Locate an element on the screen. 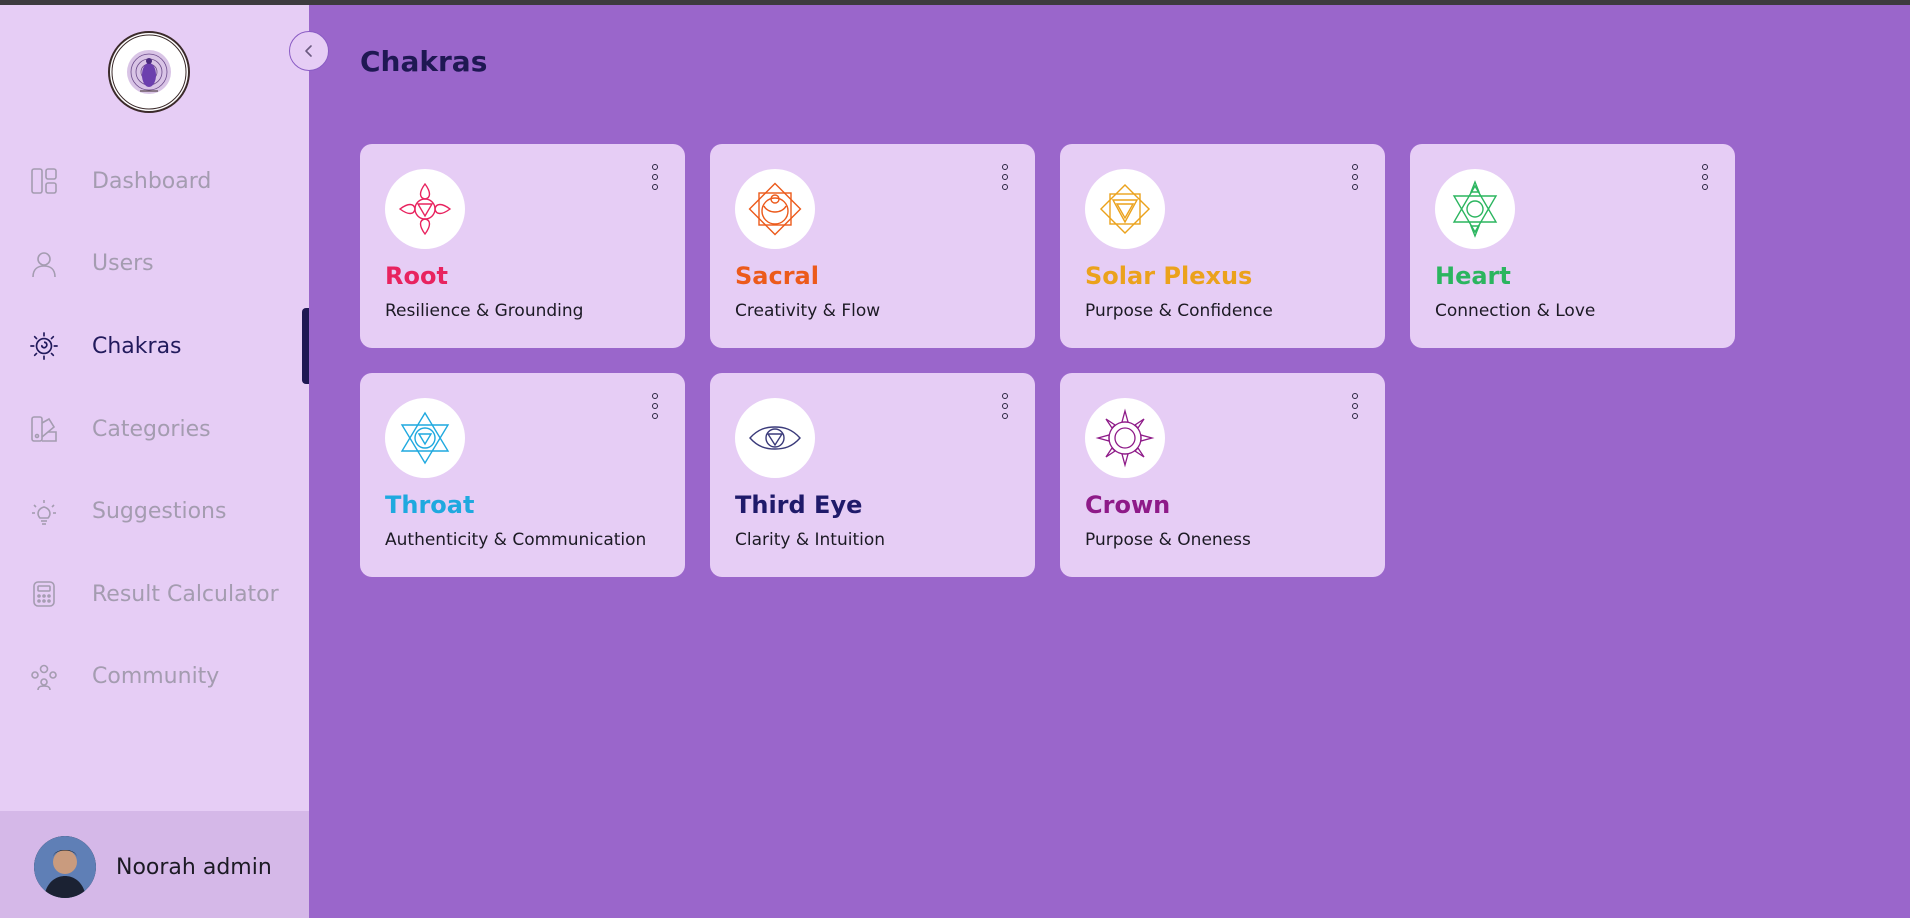 The height and width of the screenshot is (918, 1910). sidebar-item-community: Community is located at coordinates (154, 677).